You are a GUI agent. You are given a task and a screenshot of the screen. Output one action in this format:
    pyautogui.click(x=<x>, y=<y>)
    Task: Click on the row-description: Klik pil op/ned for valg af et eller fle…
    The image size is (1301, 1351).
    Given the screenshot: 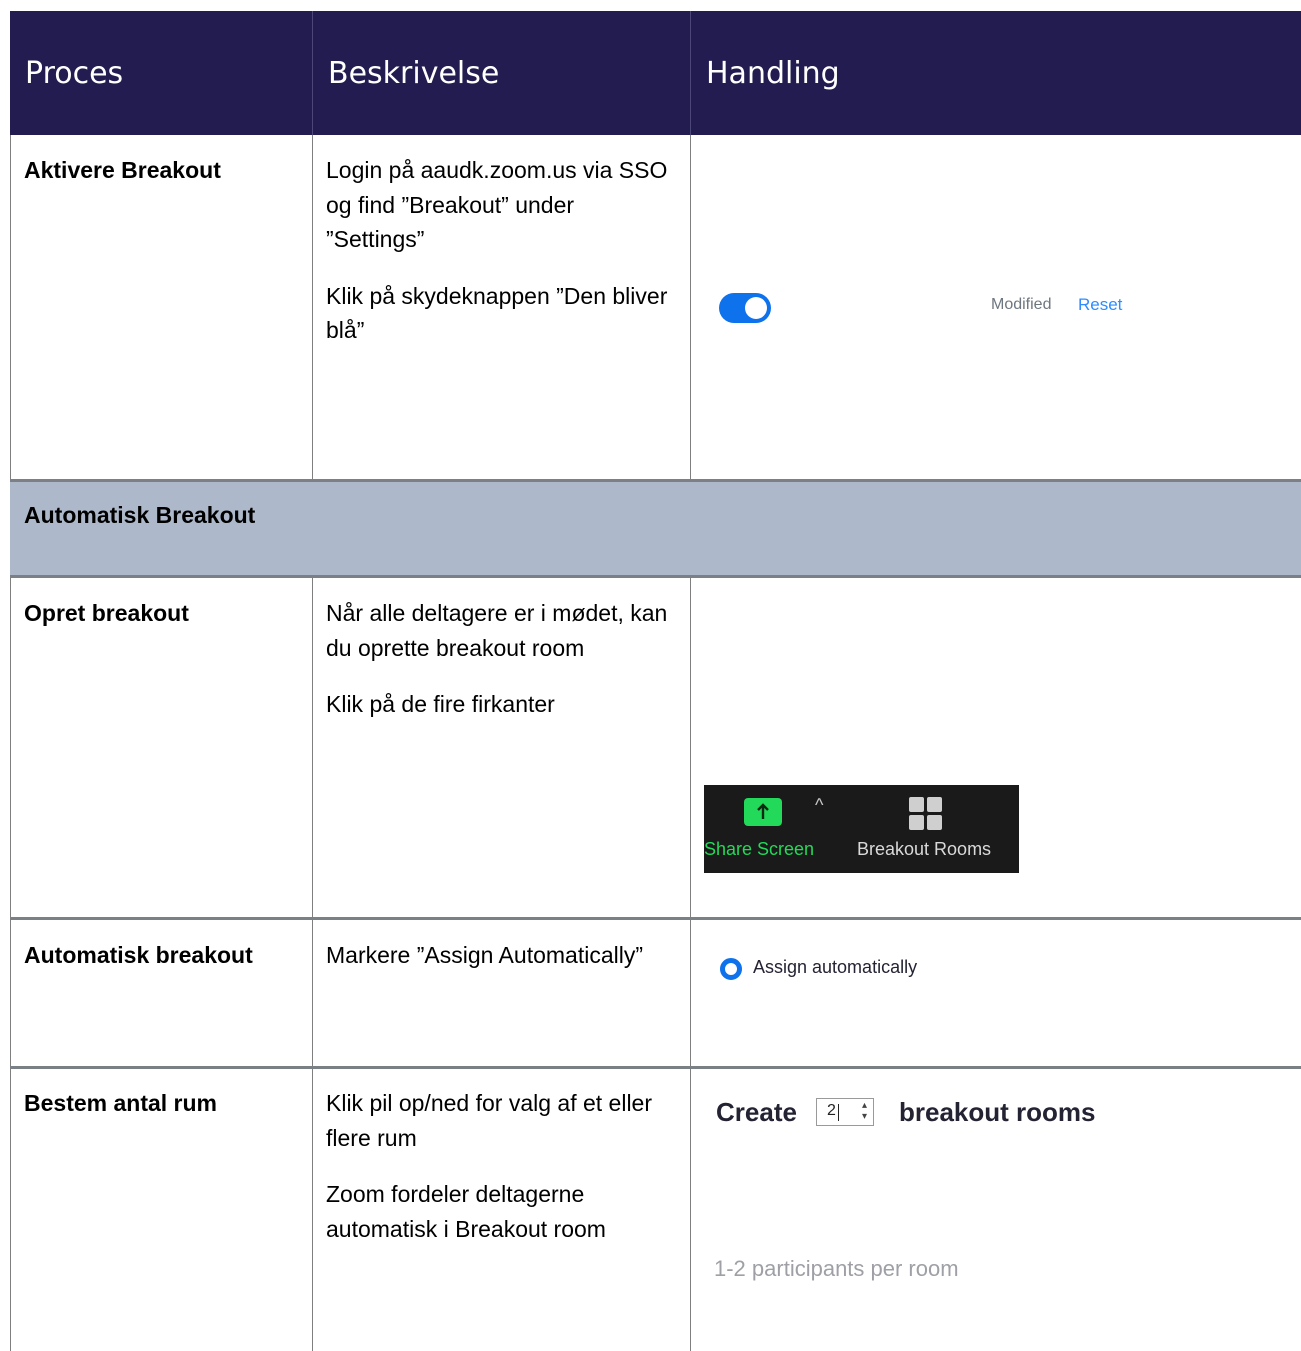 What is the action you would take?
    pyautogui.click(x=502, y=1177)
    